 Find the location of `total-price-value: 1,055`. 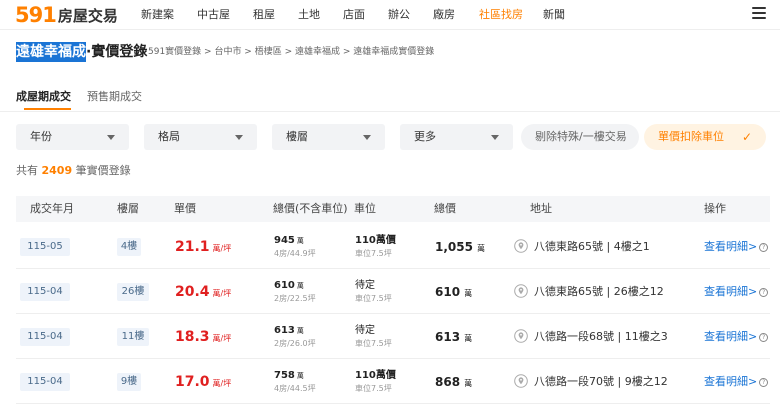

total-price-value: 1,055 is located at coordinates (454, 247).